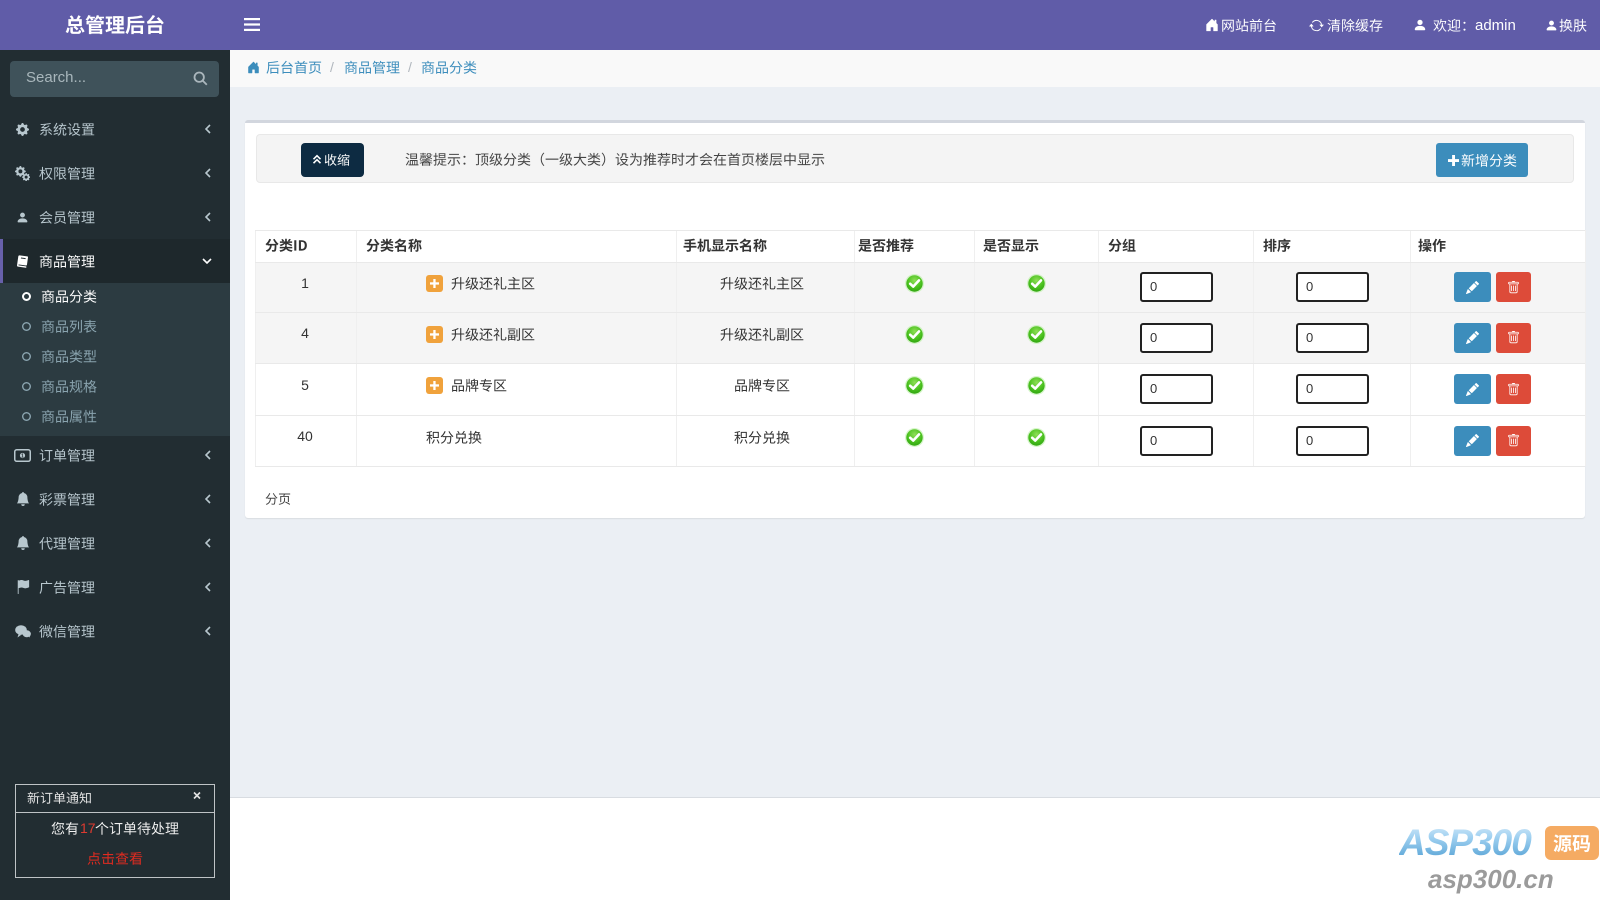  I want to click on svg-text: 1, so click(22, 456).